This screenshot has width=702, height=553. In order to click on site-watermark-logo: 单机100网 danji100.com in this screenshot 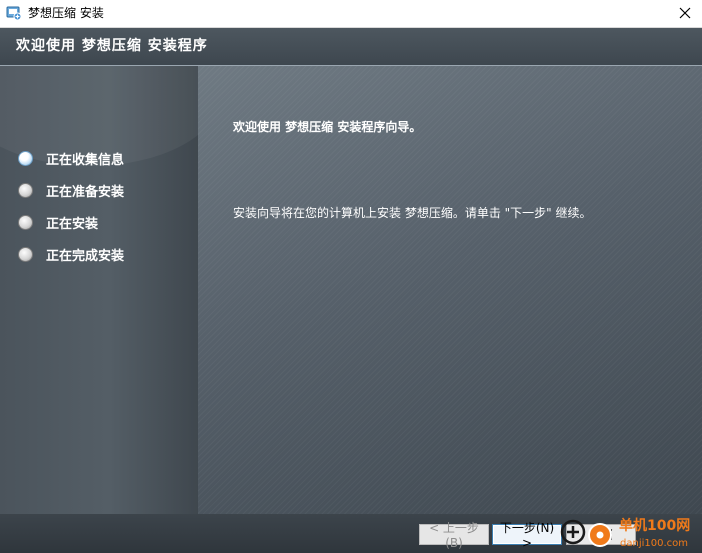, I will do `click(625, 533)`.